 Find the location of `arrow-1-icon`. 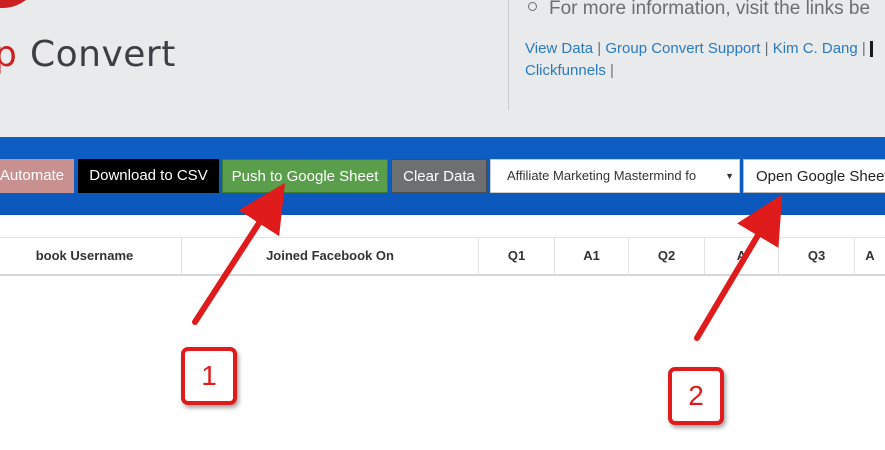

arrow-1-icon is located at coordinates (239, 253).